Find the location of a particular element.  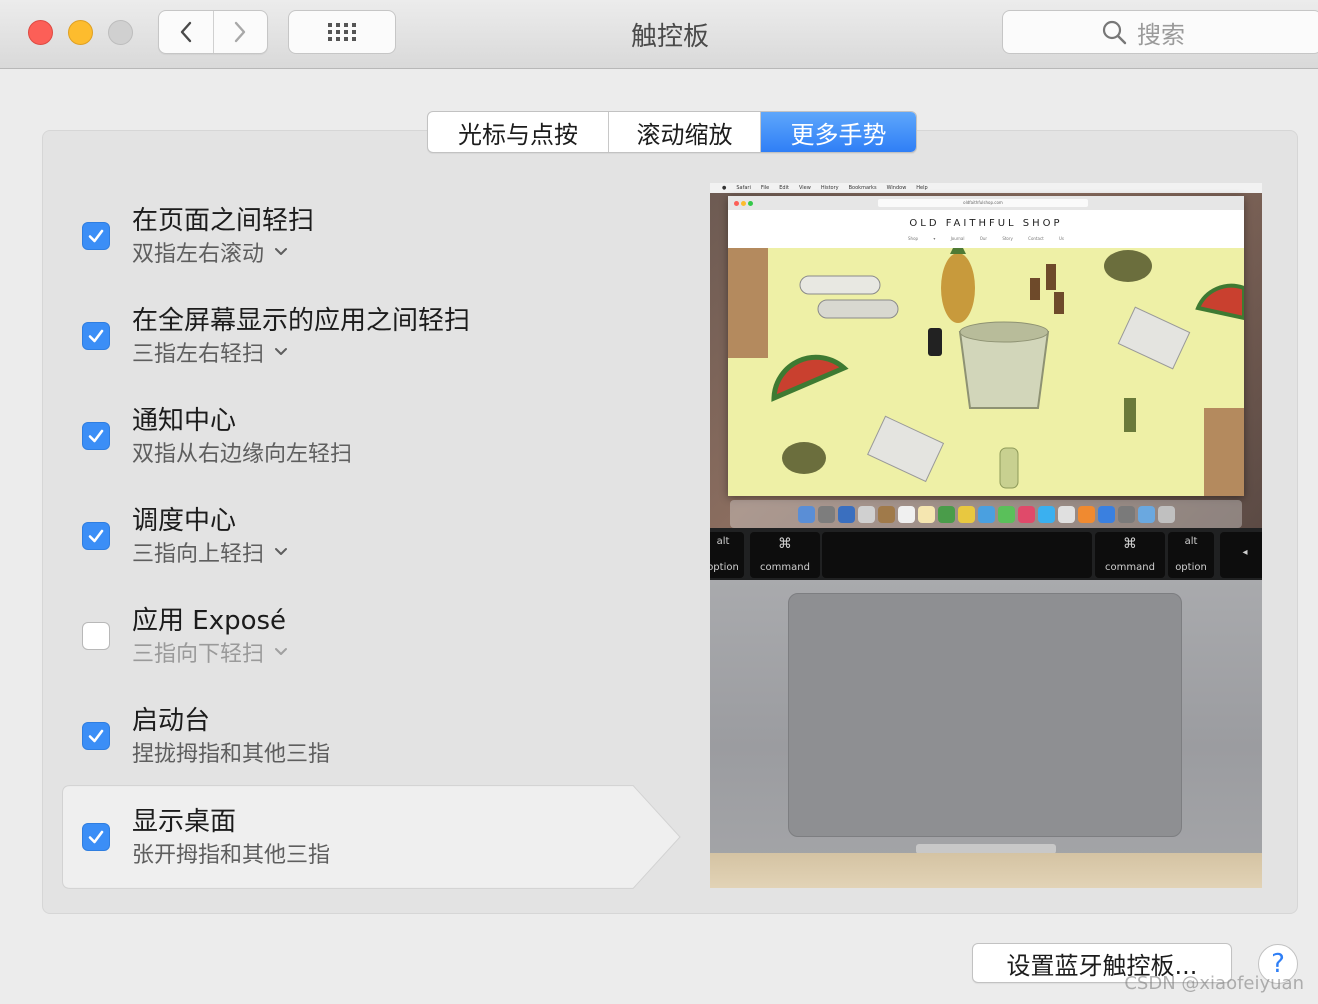

preview-table-surface is located at coordinates (986, 870).